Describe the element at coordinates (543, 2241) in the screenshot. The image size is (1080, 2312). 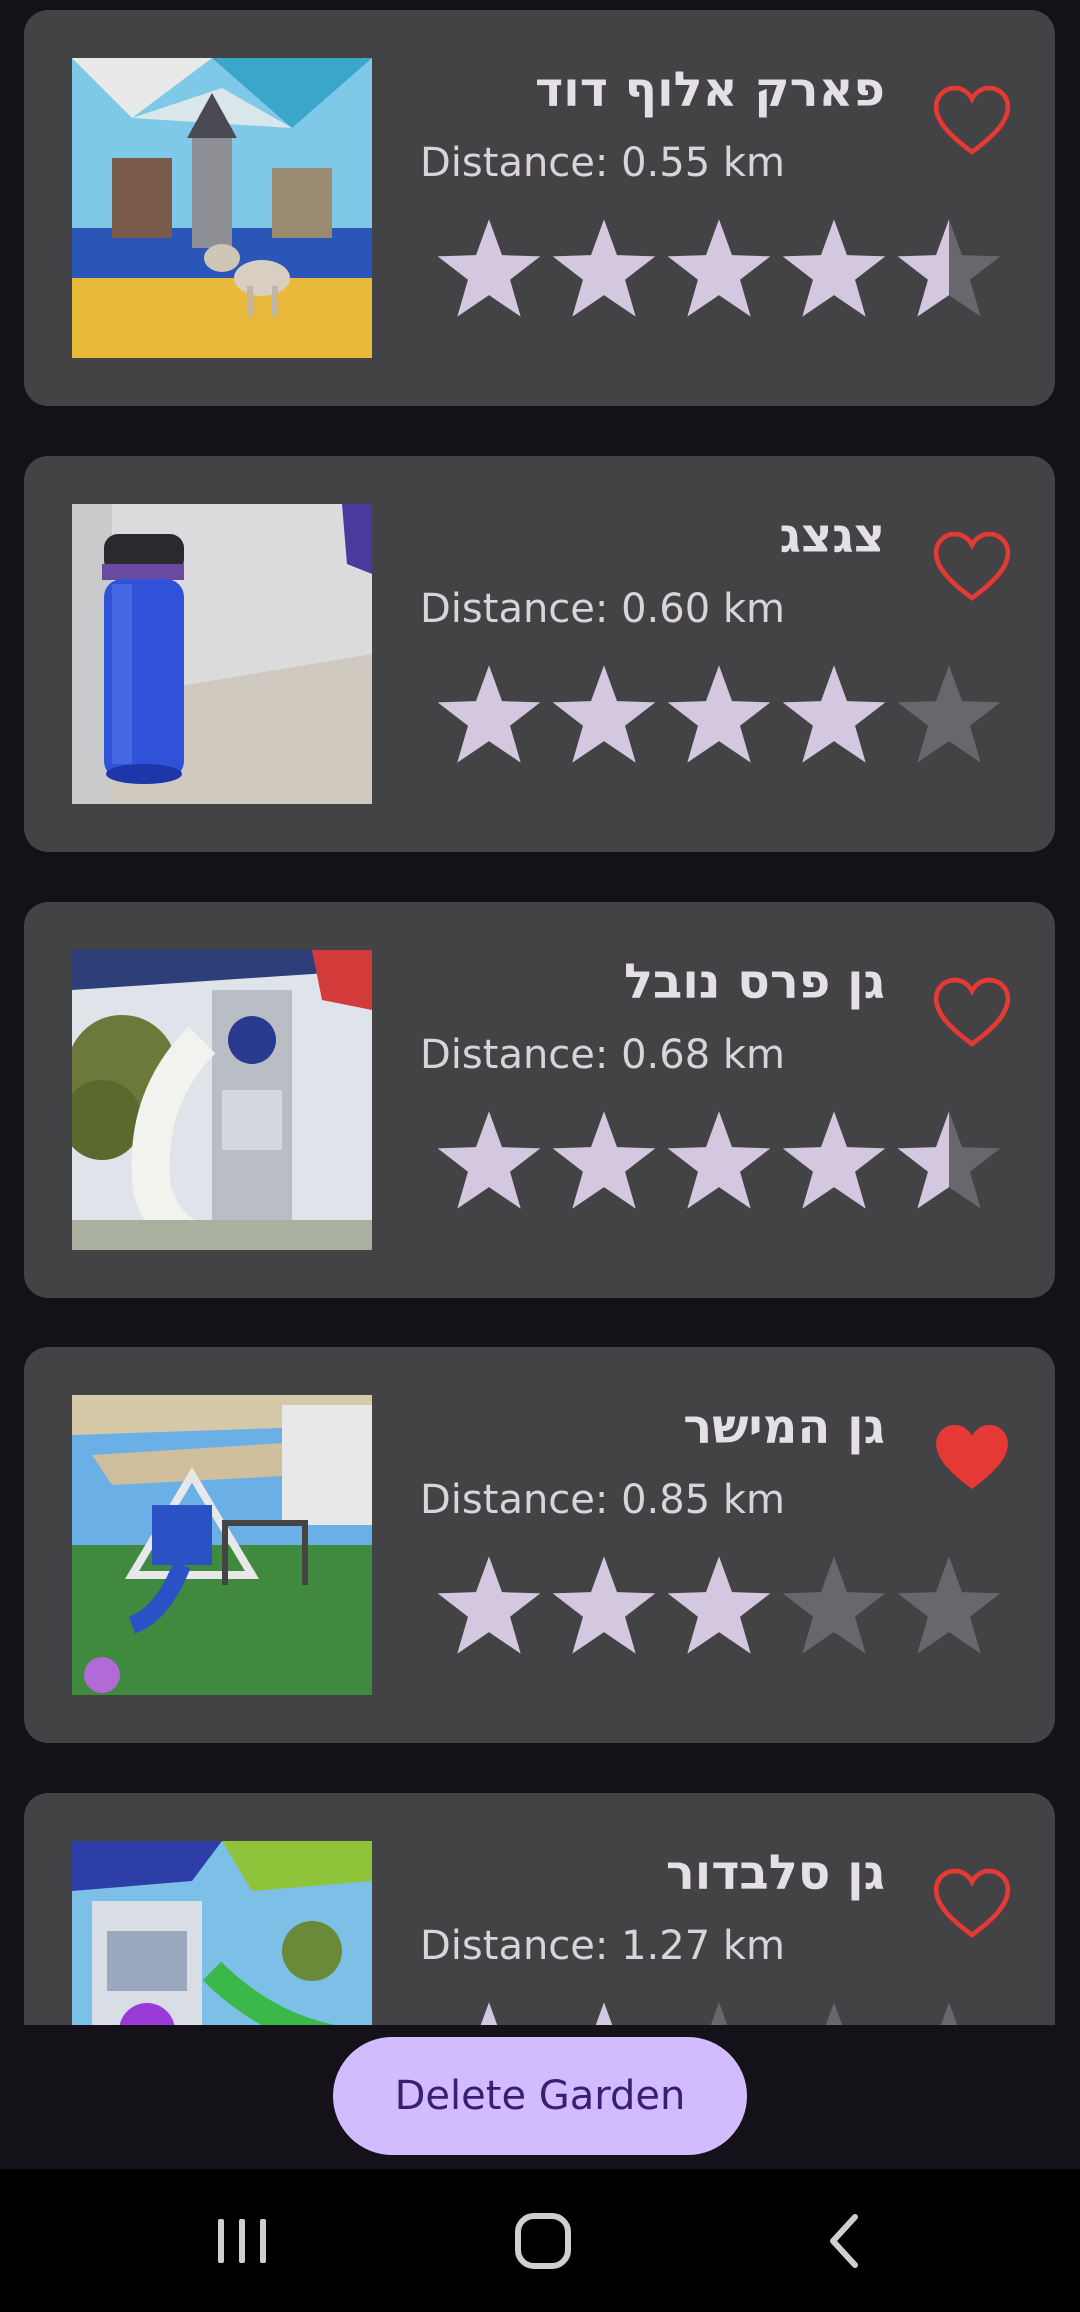
I see `home-icon` at that location.